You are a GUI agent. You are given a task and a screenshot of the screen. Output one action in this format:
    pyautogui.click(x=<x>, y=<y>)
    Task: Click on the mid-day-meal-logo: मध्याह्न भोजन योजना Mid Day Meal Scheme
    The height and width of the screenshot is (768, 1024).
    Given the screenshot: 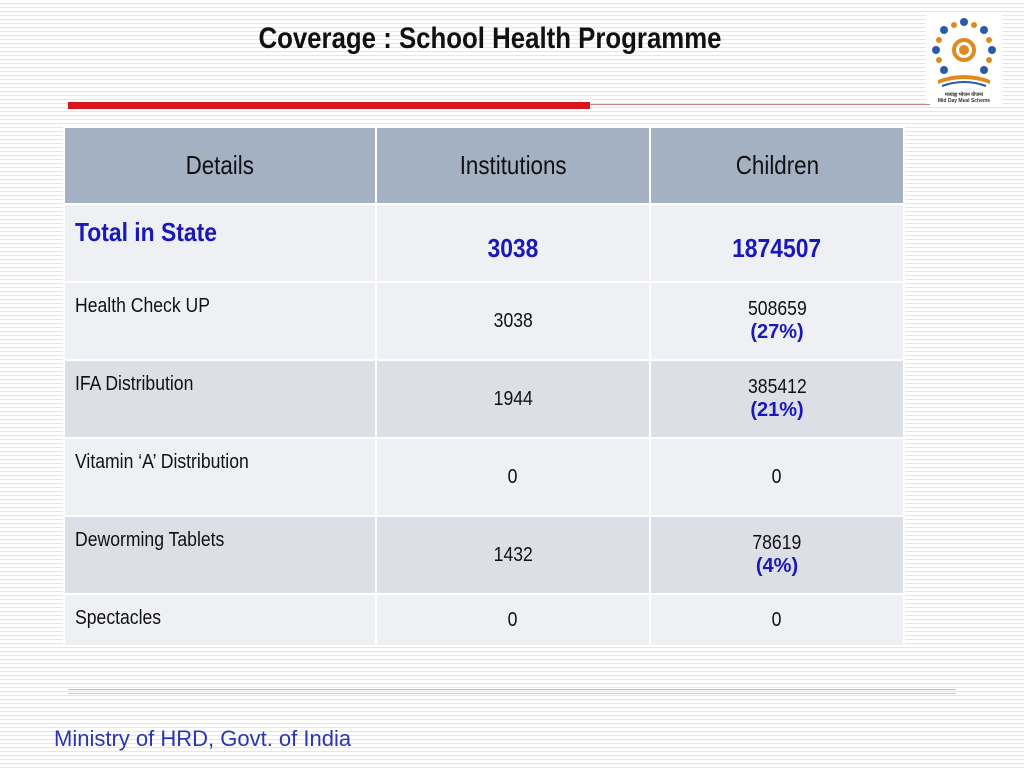 What is the action you would take?
    pyautogui.click(x=964, y=60)
    